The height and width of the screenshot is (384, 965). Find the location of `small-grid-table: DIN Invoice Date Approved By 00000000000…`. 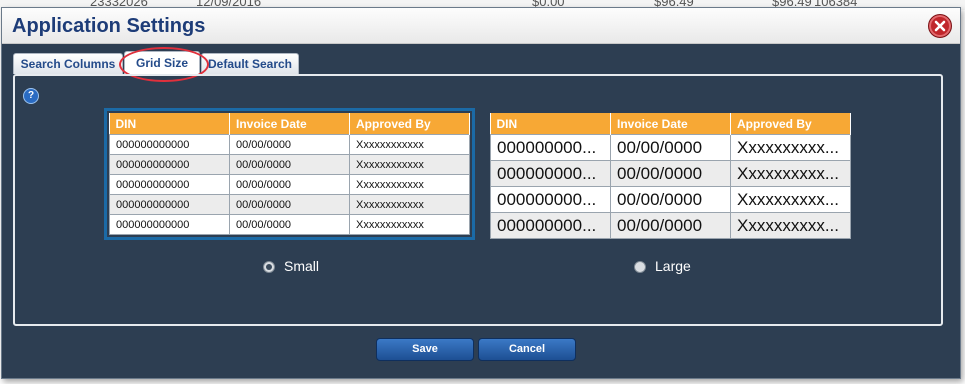

small-grid-table: DIN Invoice Date Approved By 00000000000… is located at coordinates (289, 174).